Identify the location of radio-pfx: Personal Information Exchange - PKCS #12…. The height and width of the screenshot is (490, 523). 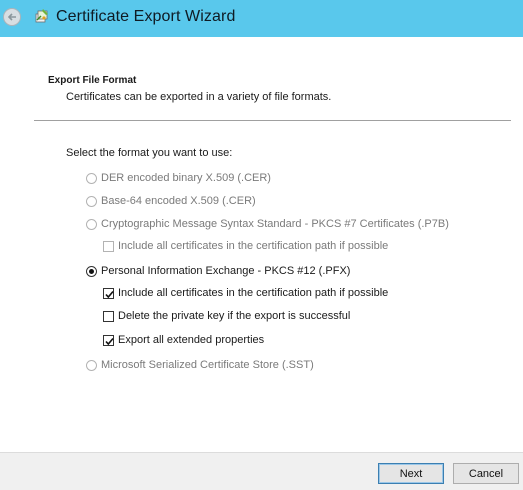
(218, 271).